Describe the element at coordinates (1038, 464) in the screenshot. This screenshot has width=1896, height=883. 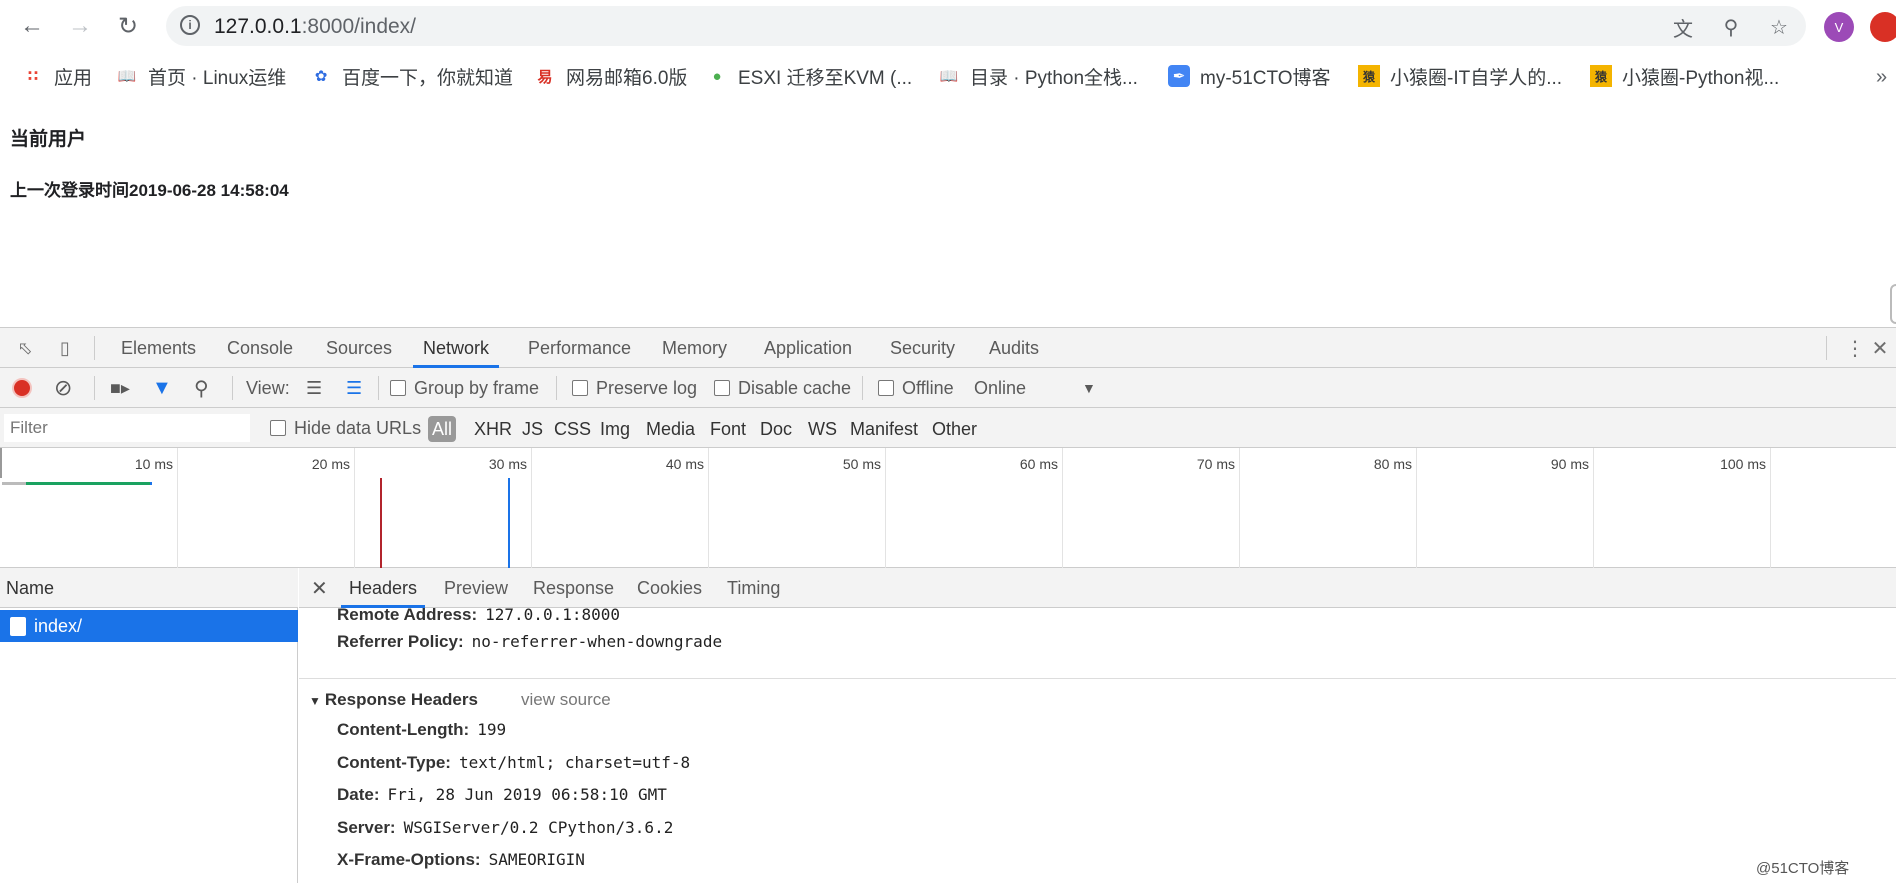
I see `tick-label: 60 ms` at that location.